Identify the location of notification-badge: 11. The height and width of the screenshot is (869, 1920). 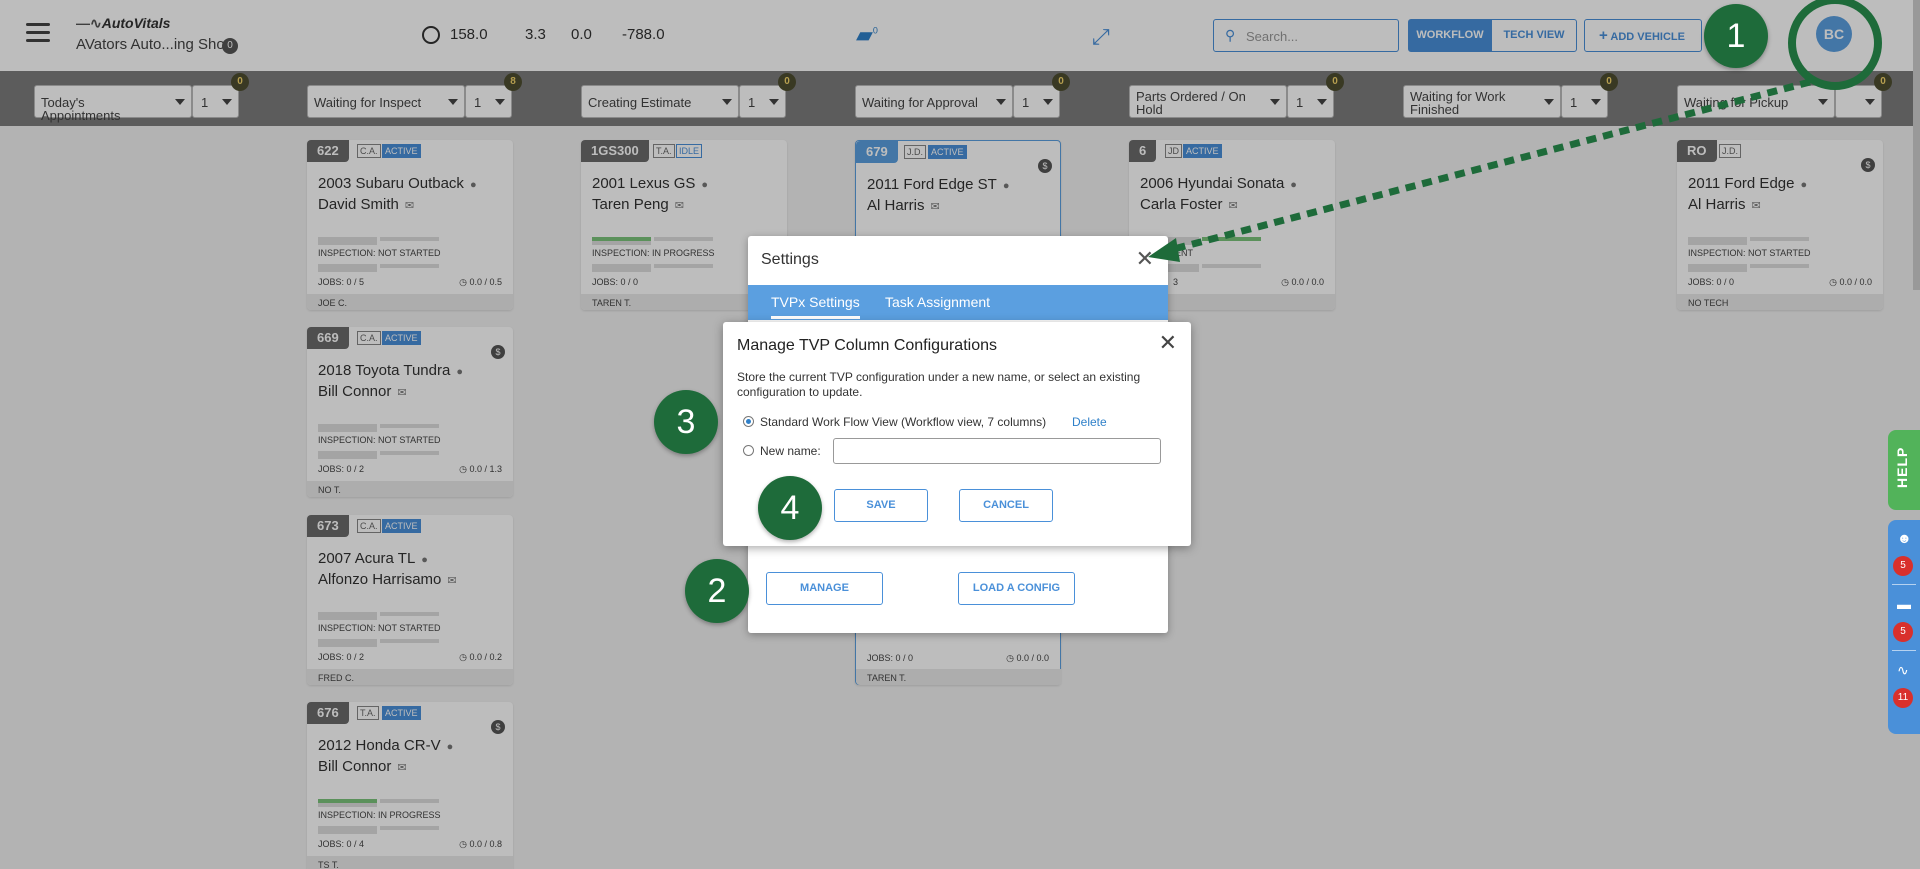
(1903, 698).